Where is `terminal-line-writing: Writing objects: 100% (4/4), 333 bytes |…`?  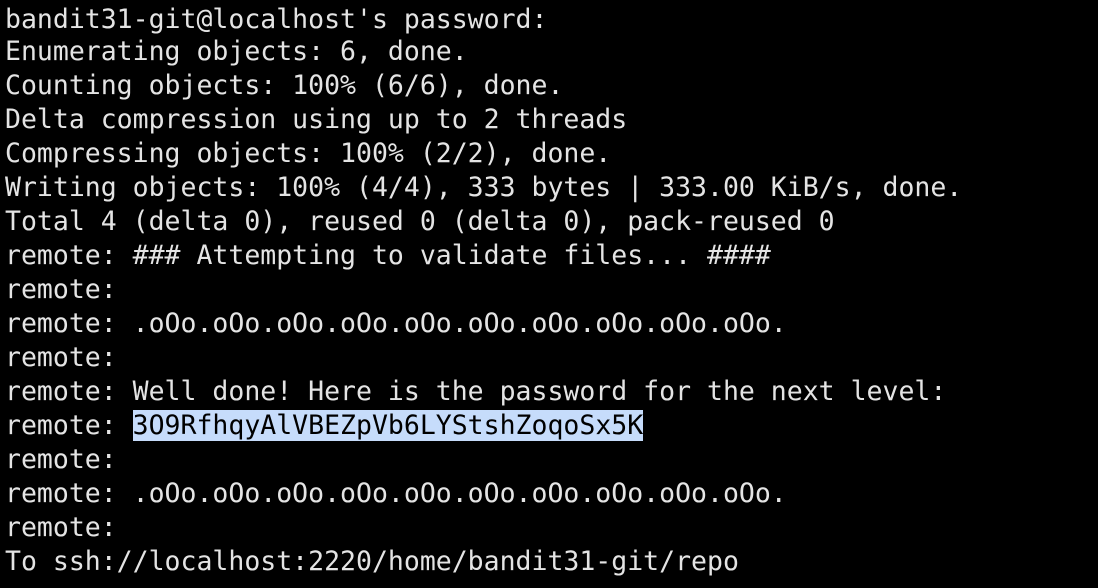
terminal-line-writing: Writing objects: 100% (4/4), 333 bytes |… is located at coordinates (484, 187).